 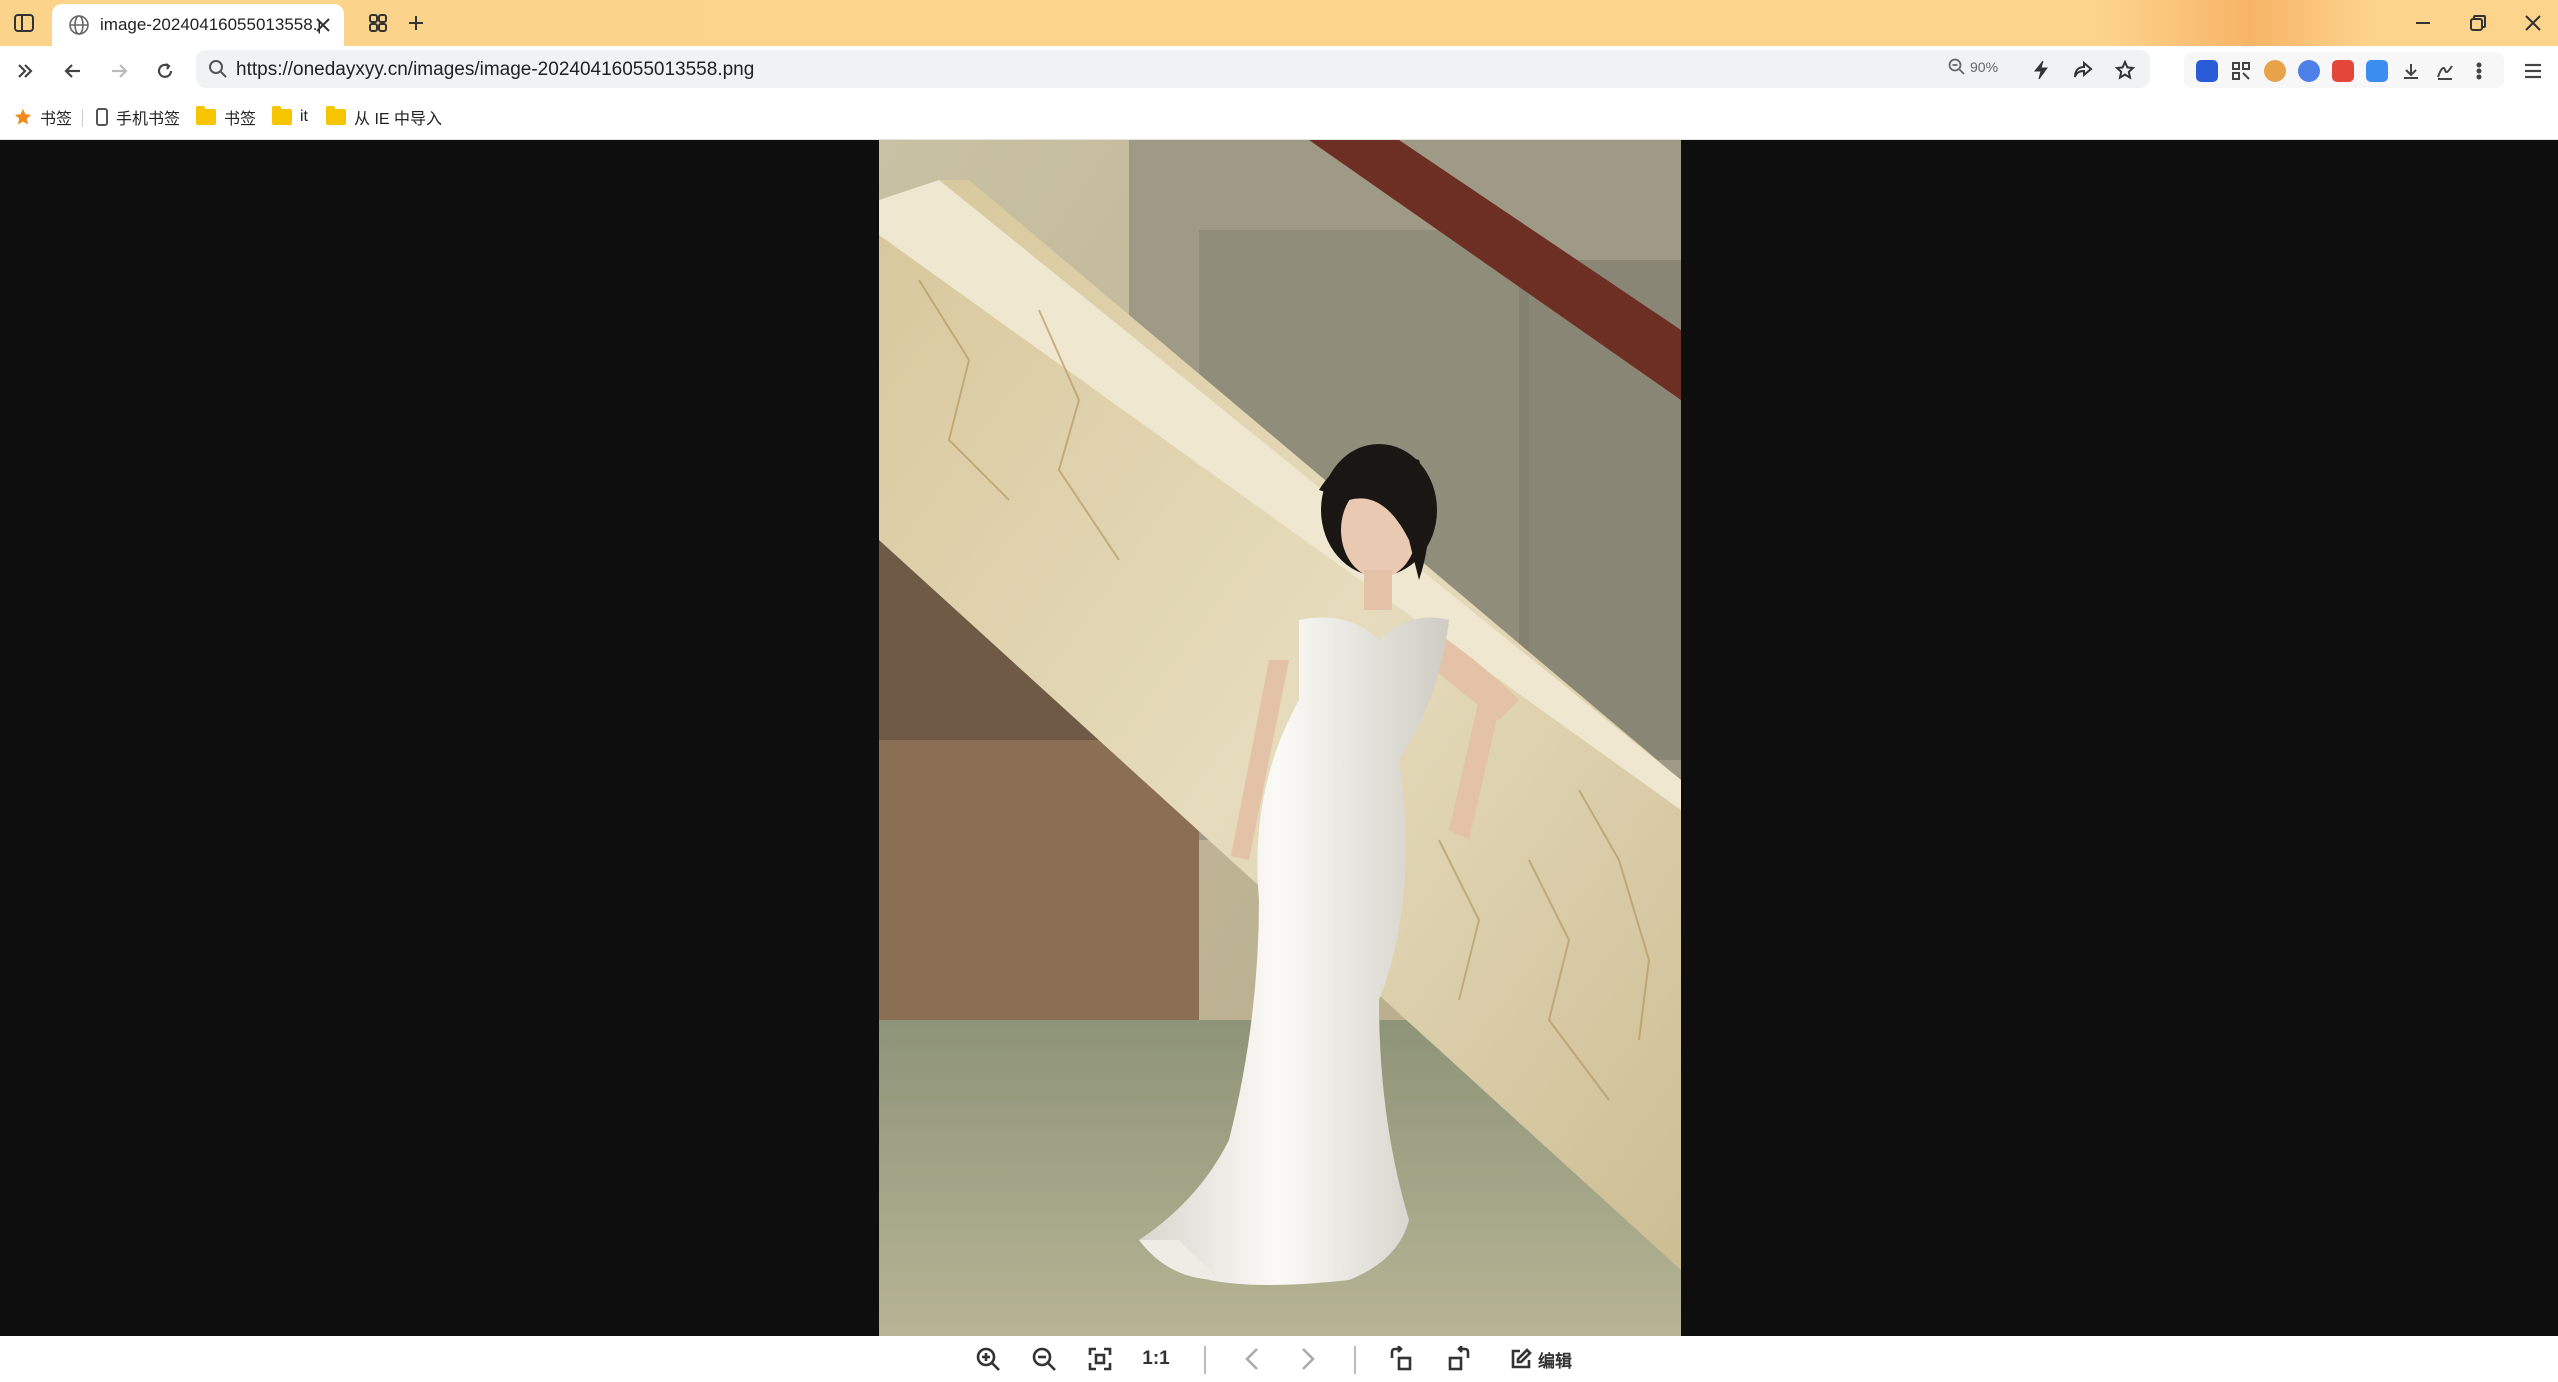 I want to click on expand-sidebar-icon, so click(x=25, y=71).